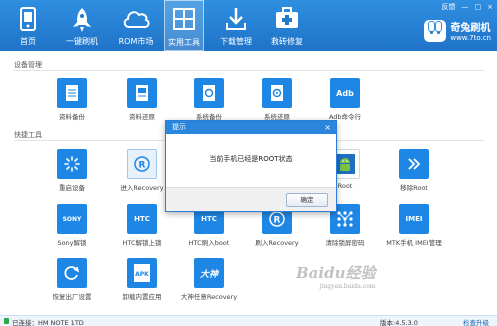 Image resolution: width=497 pixels, height=326 pixels. What do you see at coordinates (184, 42) in the screenshot?
I see `nav-tools-label: 实用工具` at bounding box center [184, 42].